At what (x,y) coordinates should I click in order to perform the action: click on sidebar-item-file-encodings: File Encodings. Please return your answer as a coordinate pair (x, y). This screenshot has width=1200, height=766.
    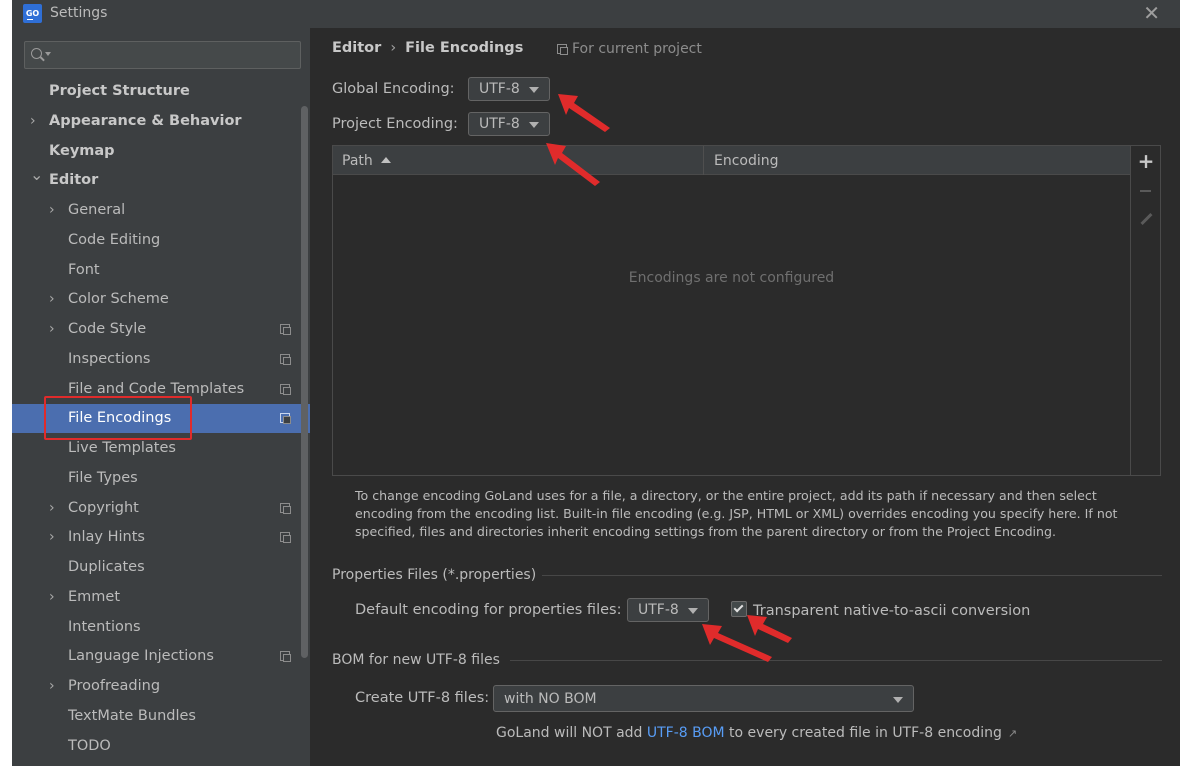
    Looking at the image, I should click on (161, 419).